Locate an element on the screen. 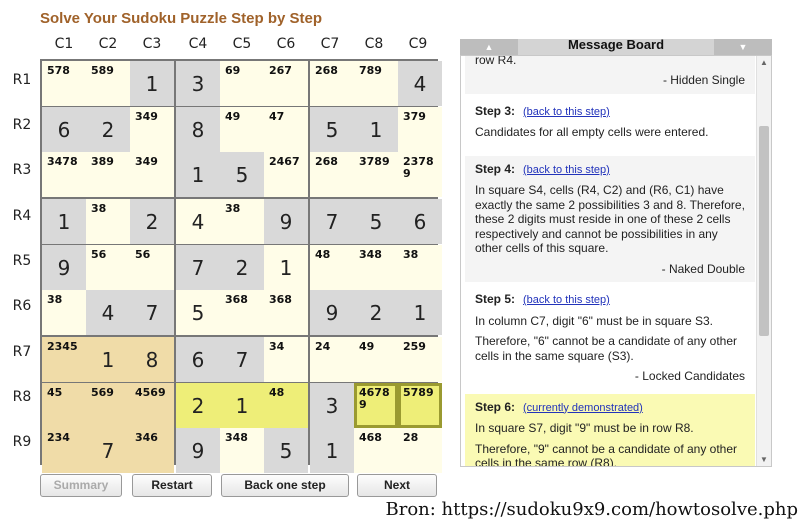  sudoku-cell: 789 is located at coordinates (376, 83).